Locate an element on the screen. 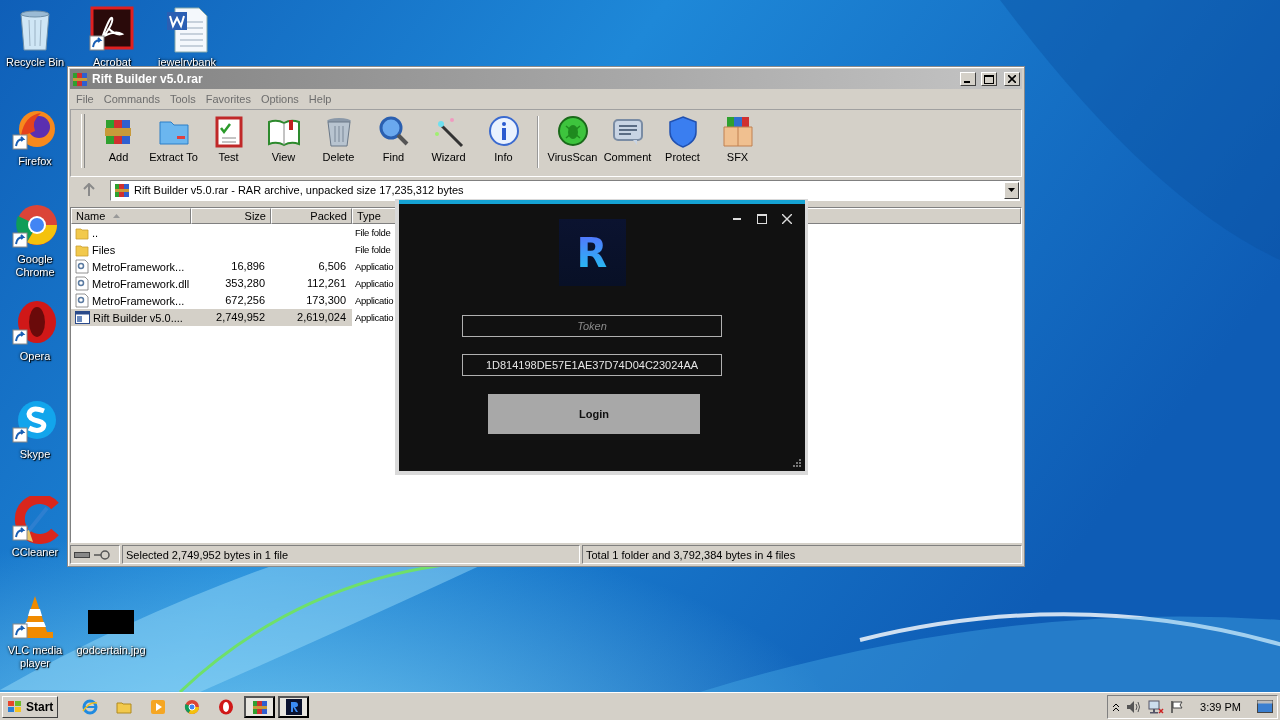  caret-icon is located at coordinates (1011, 190).